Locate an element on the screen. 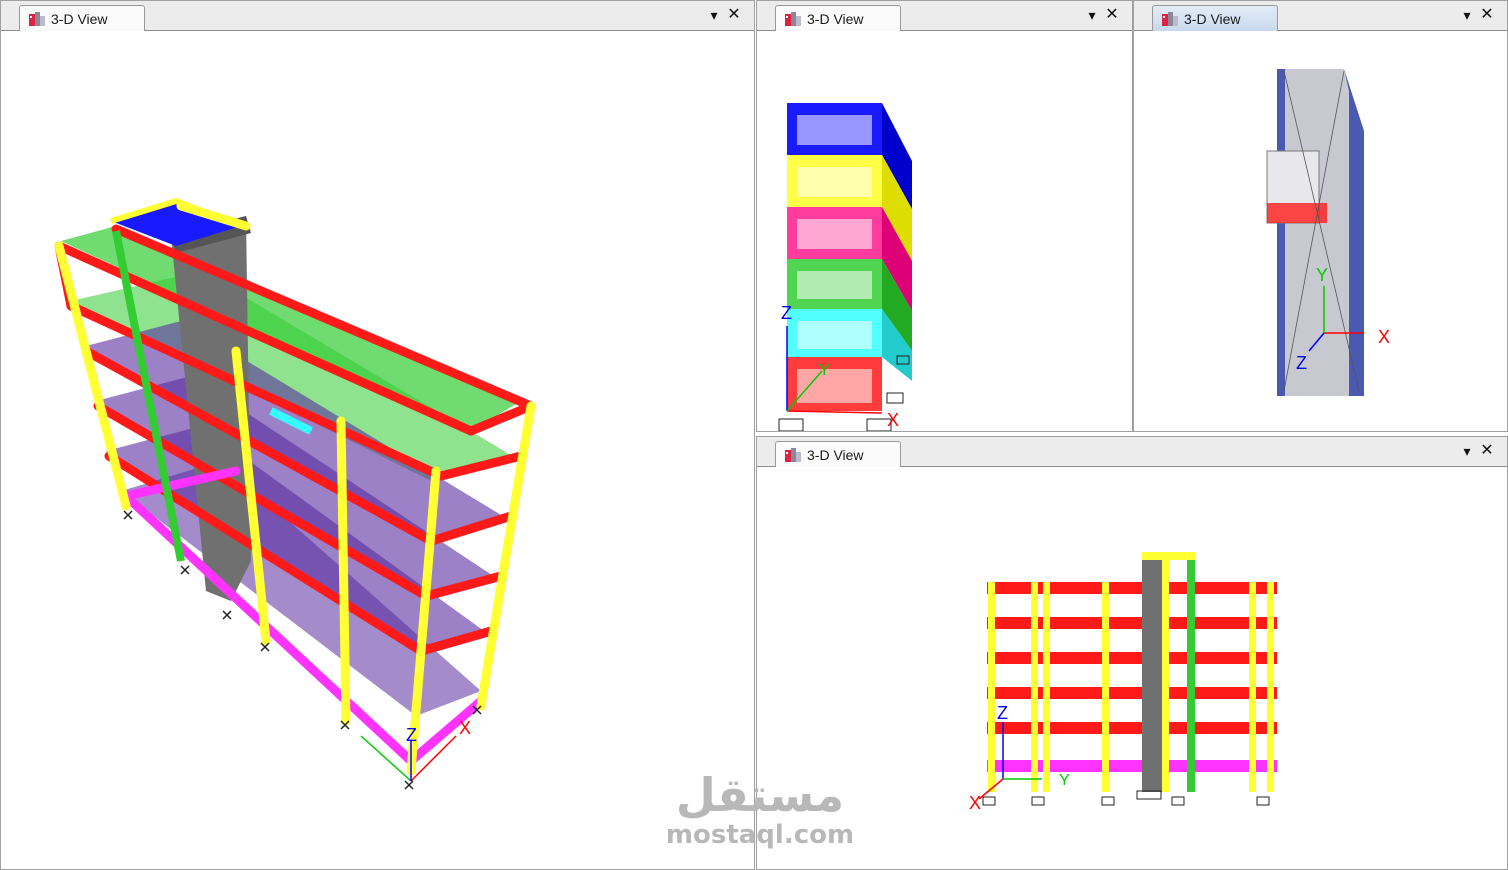  view-pane-3: 3-D View ▾ ✕ X Y Z is located at coordinates (1320, 216).